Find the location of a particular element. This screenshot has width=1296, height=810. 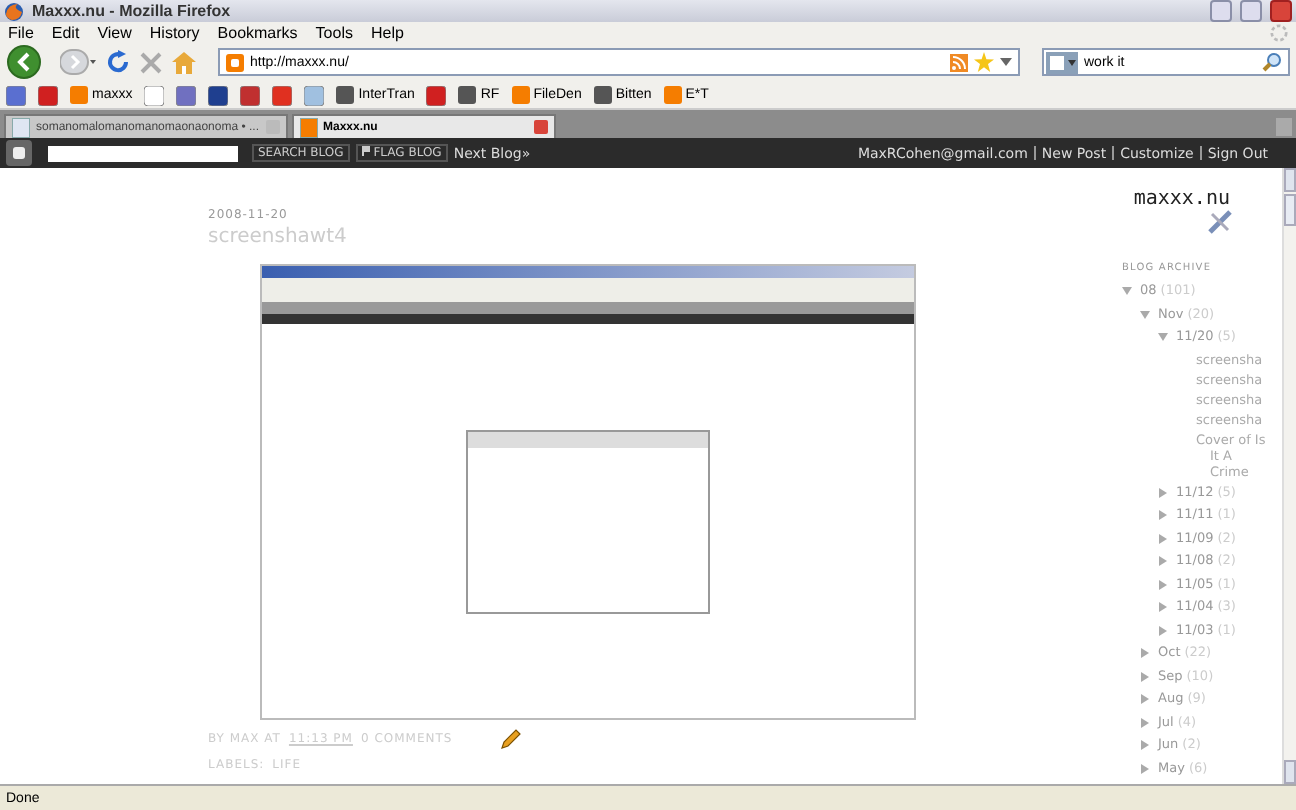

firefox-logo-icon is located at coordinates (14, 11).